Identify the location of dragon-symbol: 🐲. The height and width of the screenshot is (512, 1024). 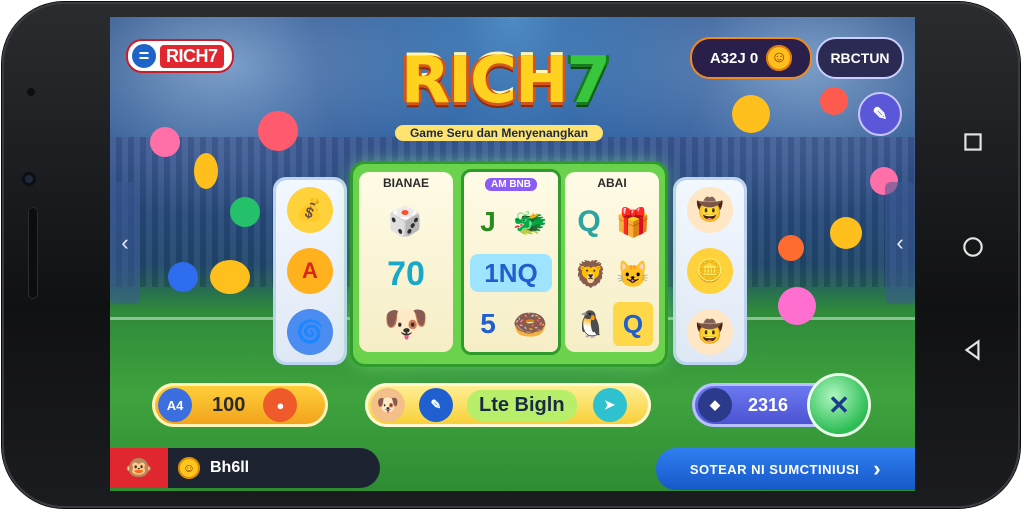
(530, 222).